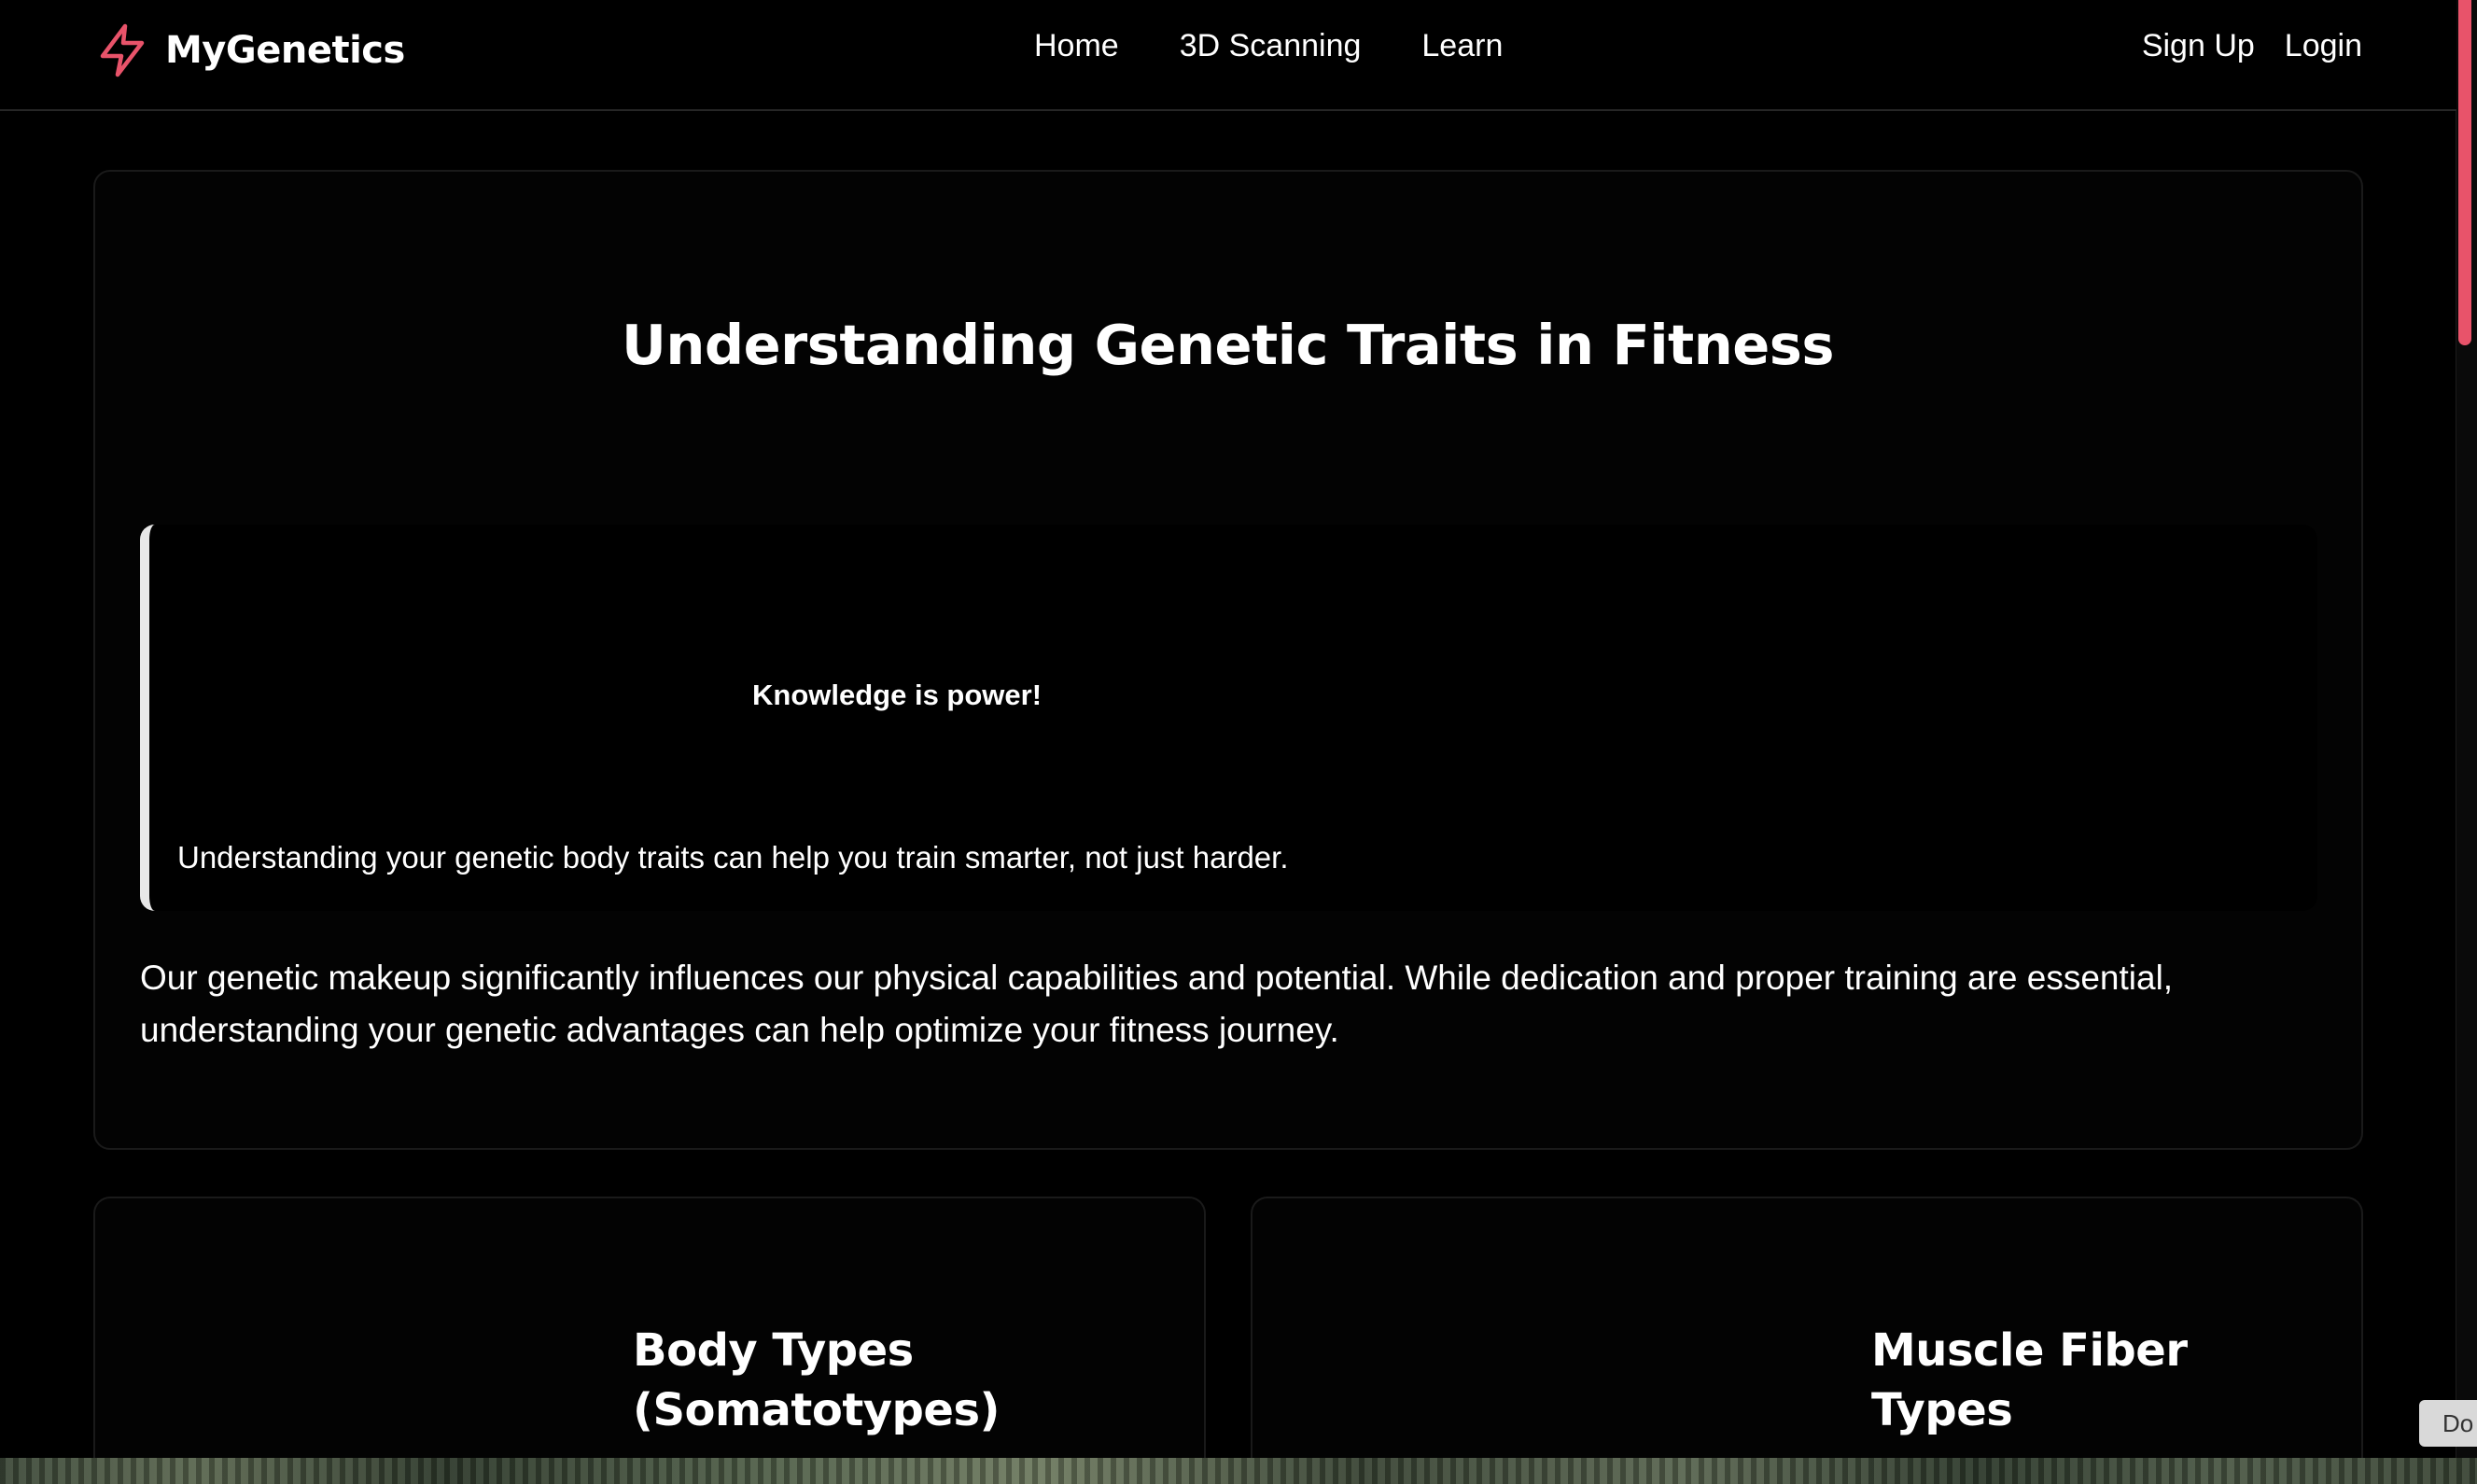  What do you see at coordinates (2323, 46) in the screenshot?
I see `login-link: Login` at bounding box center [2323, 46].